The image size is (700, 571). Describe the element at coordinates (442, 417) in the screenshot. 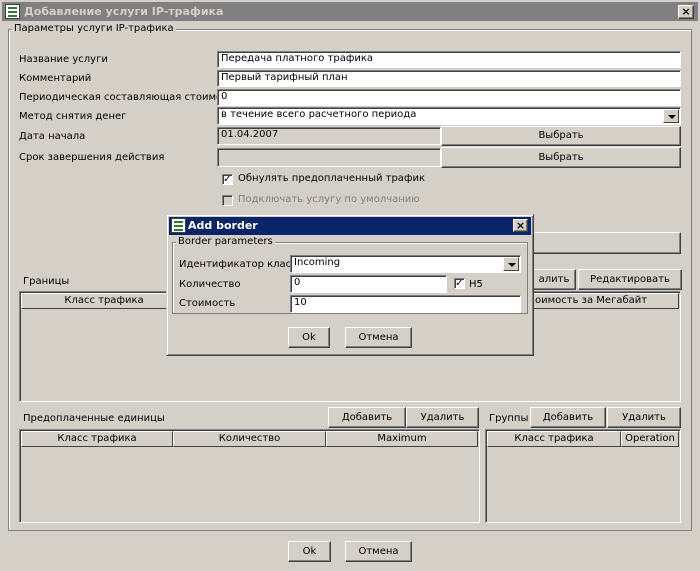

I see `prepaid-delete-button: Удалить` at that location.